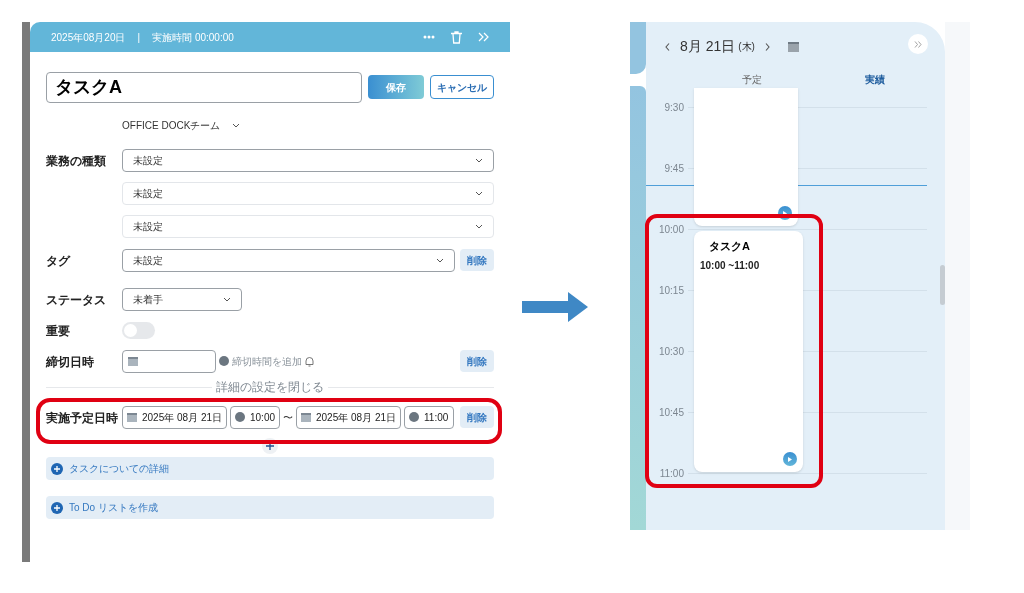 The height and width of the screenshot is (593, 1024). Describe the element at coordinates (729, 246) in the screenshot. I see `event-title: タスクA` at that location.